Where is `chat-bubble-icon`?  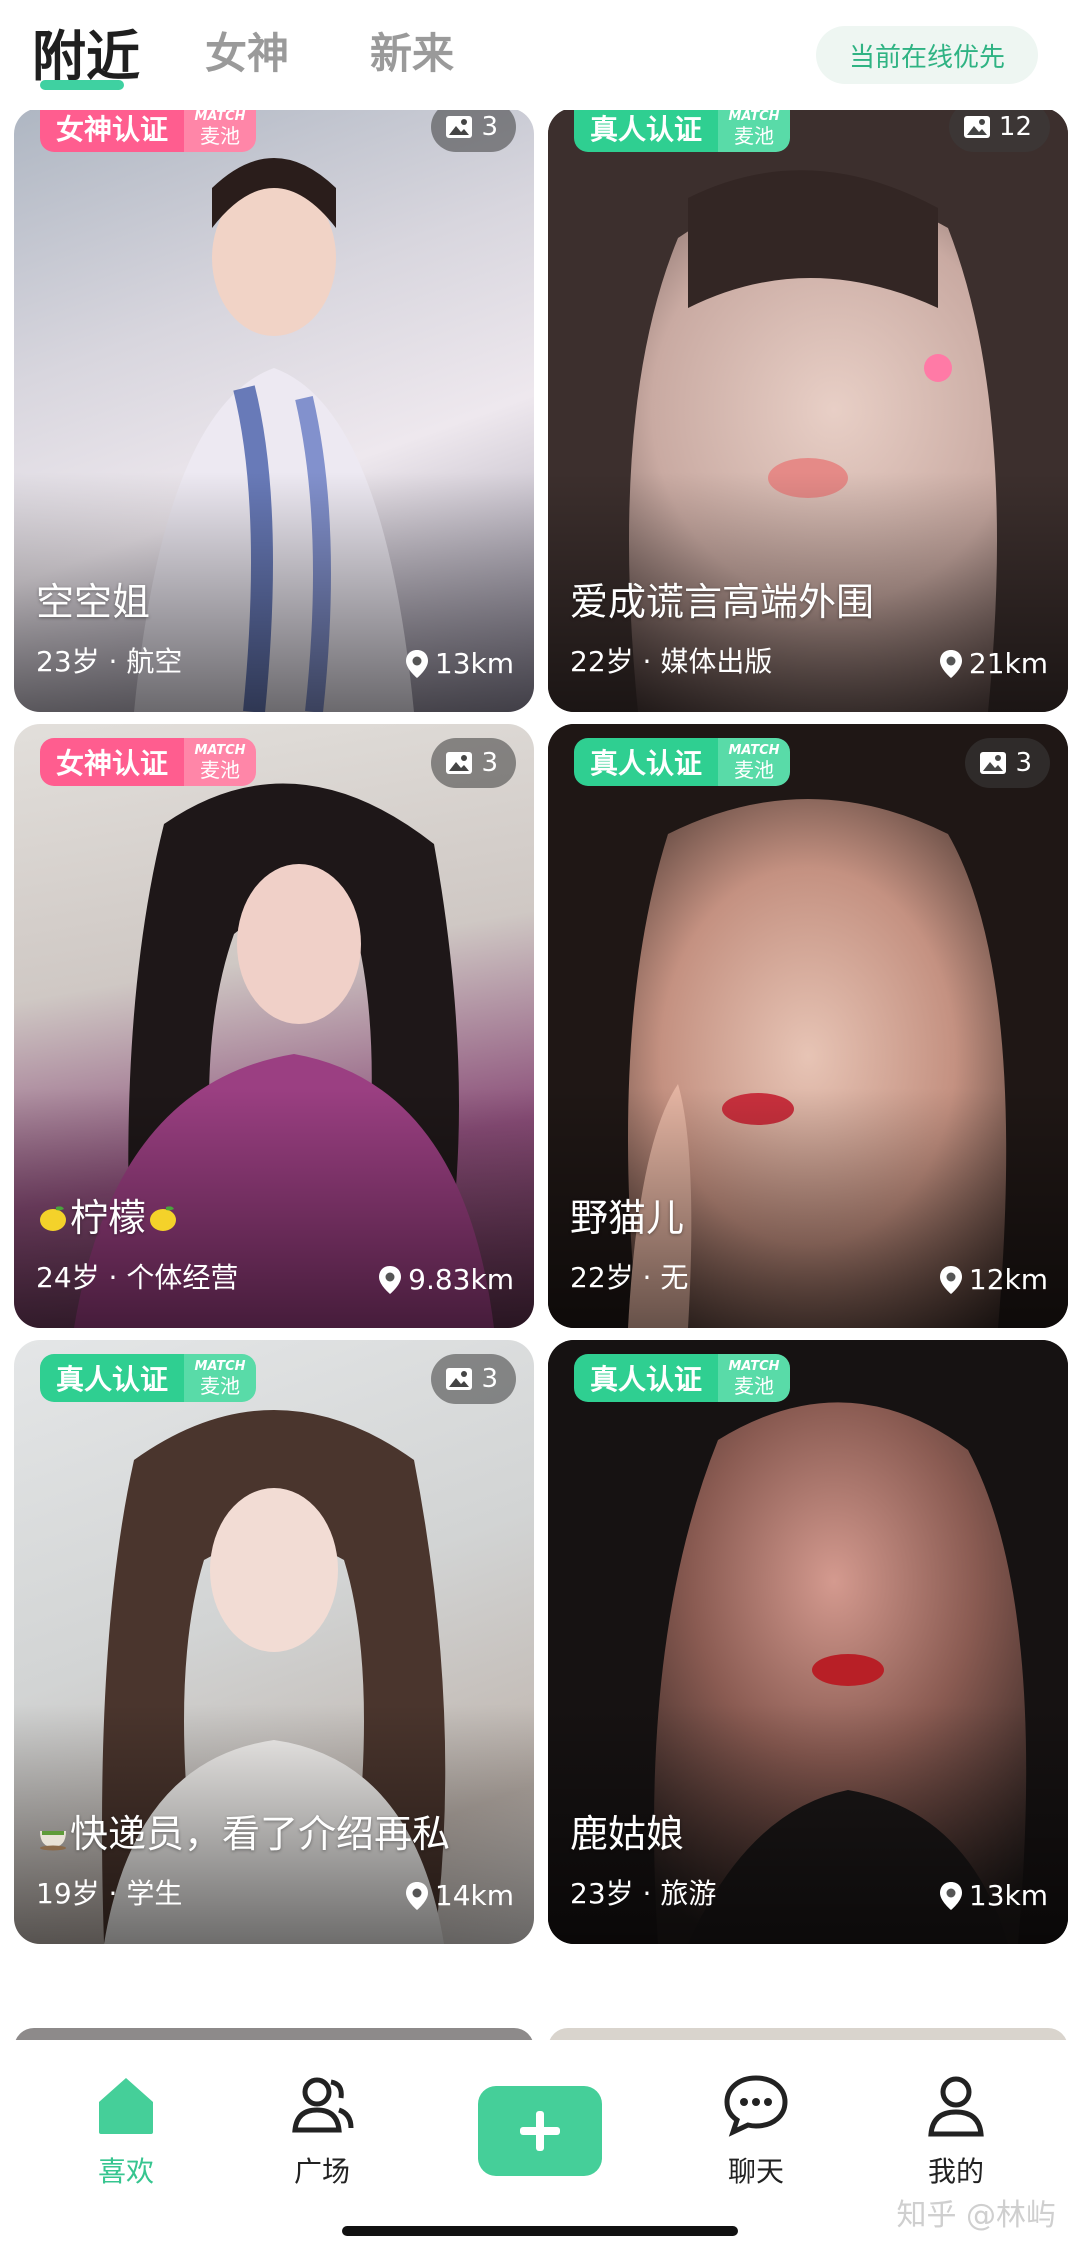
chat-bubble-icon is located at coordinates (756, 2106).